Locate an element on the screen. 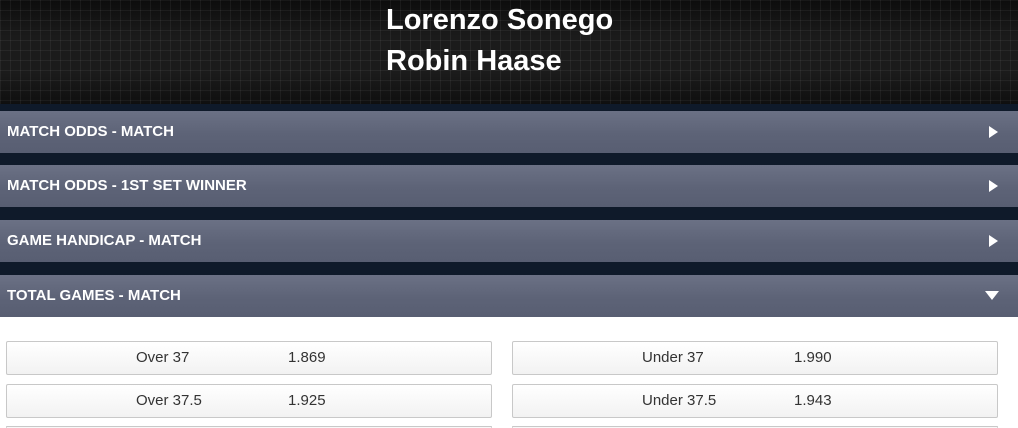  selection-label: Under 37 is located at coordinates (673, 357).